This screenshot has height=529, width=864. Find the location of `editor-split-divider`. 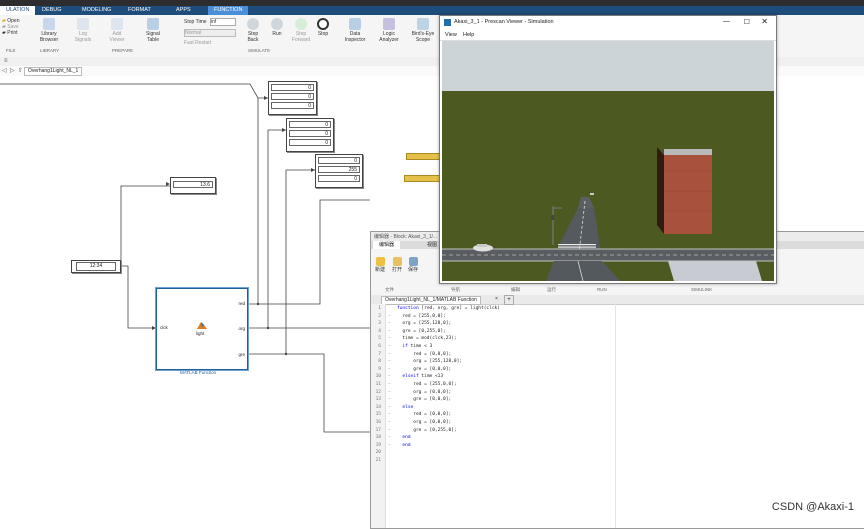

editor-split-divider is located at coordinates (615, 416).